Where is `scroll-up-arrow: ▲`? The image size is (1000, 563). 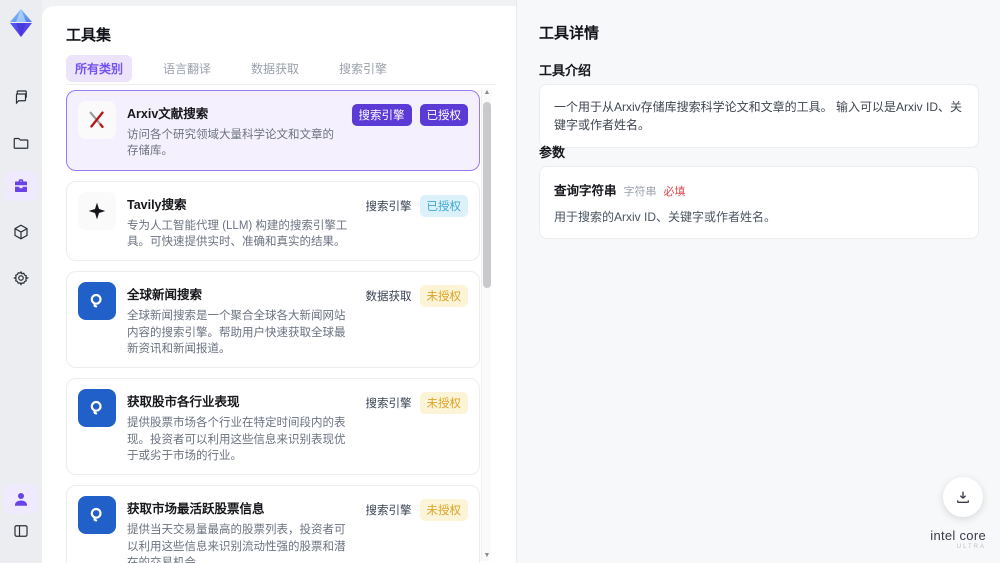 scroll-up-arrow: ▲ is located at coordinates (487, 93).